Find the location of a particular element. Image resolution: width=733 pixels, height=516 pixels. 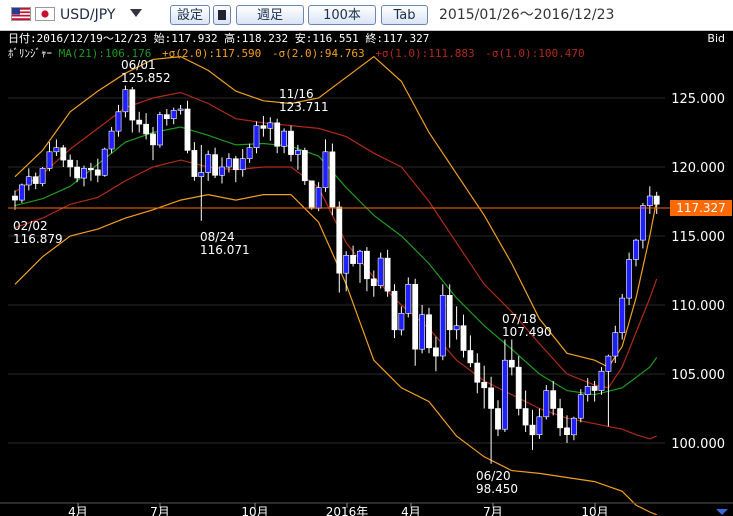

bid-label: Bid is located at coordinates (716, 38).